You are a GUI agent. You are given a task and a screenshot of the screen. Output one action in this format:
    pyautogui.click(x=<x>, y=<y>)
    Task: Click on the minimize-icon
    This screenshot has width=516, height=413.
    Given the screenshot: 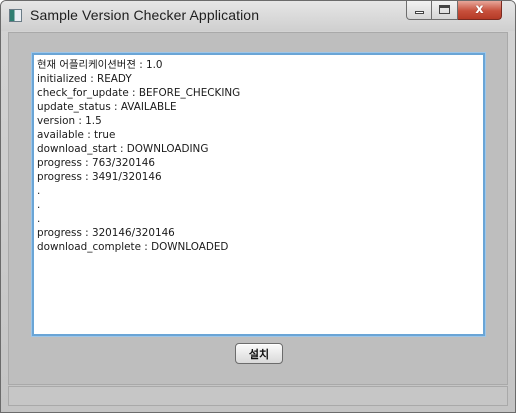 What is the action you would take?
    pyautogui.click(x=419, y=12)
    